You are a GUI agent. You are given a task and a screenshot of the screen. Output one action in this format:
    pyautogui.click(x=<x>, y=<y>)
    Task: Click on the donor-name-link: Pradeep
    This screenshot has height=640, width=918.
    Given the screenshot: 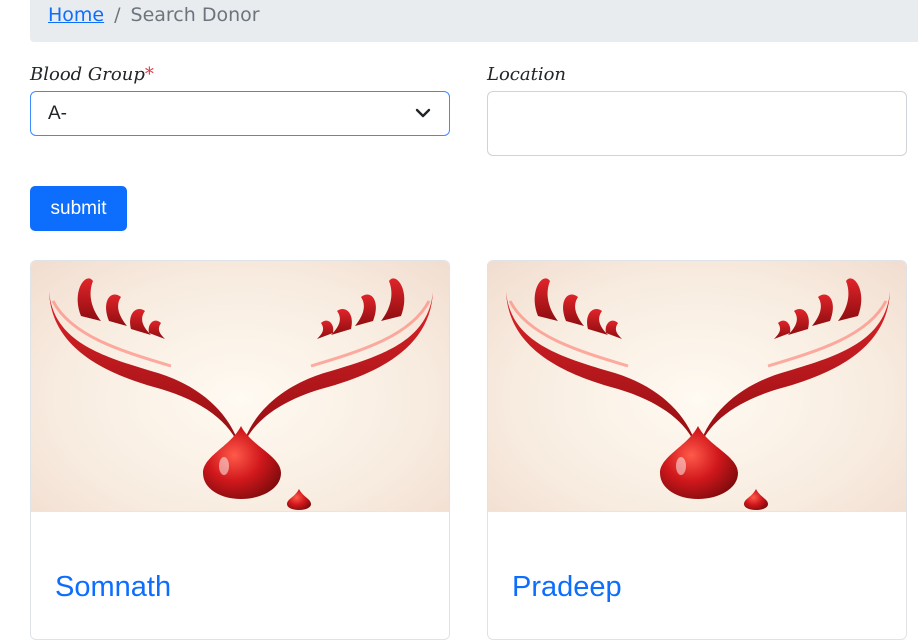 What is the action you would take?
    pyautogui.click(x=567, y=587)
    